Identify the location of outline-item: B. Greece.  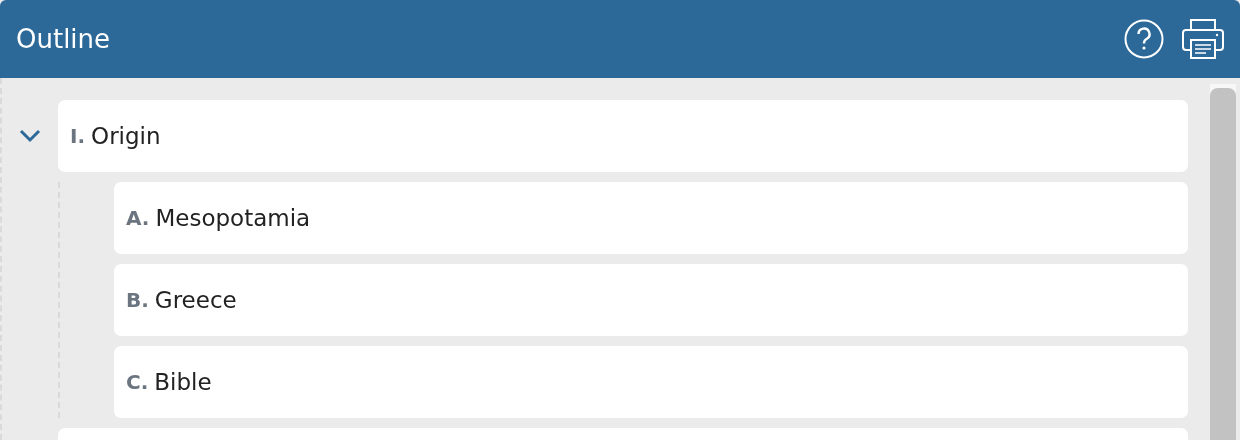
(651, 300).